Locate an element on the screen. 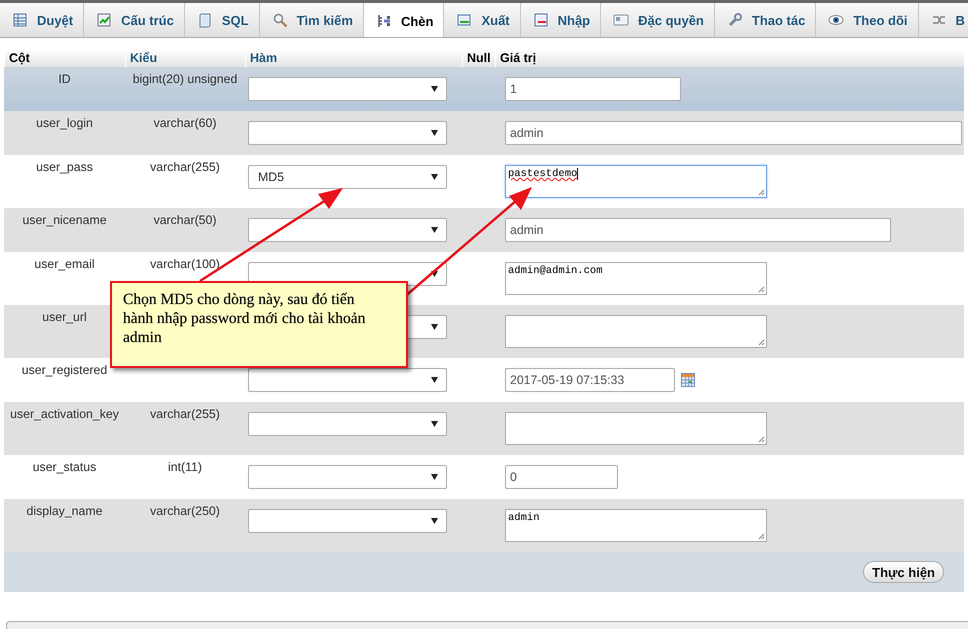 This screenshot has height=629, width=968. column-name: user_pass is located at coordinates (64, 167).